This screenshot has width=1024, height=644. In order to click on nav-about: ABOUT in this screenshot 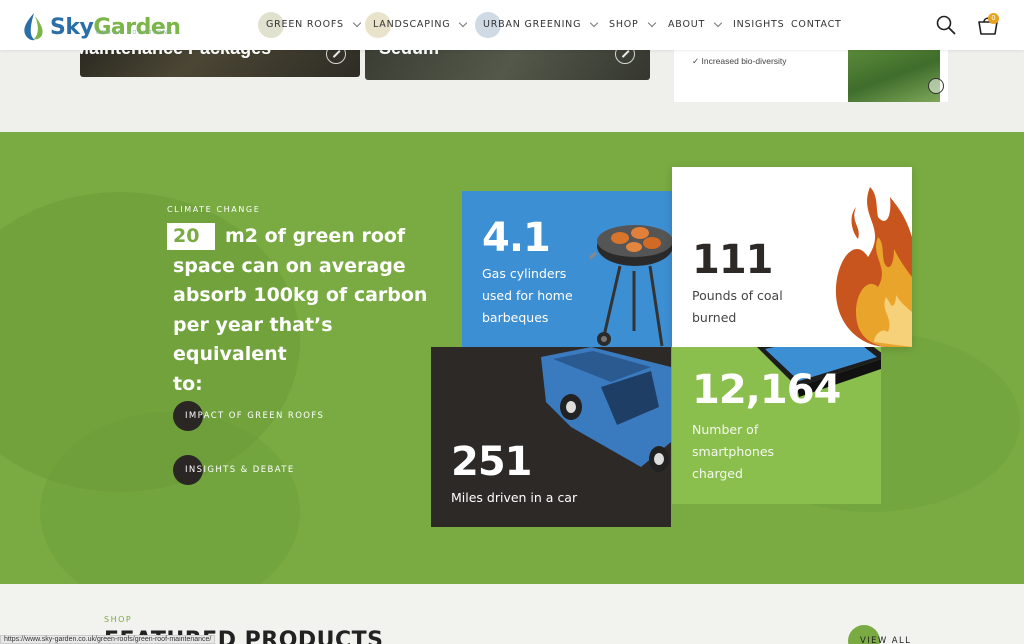, I will do `click(695, 24)`.